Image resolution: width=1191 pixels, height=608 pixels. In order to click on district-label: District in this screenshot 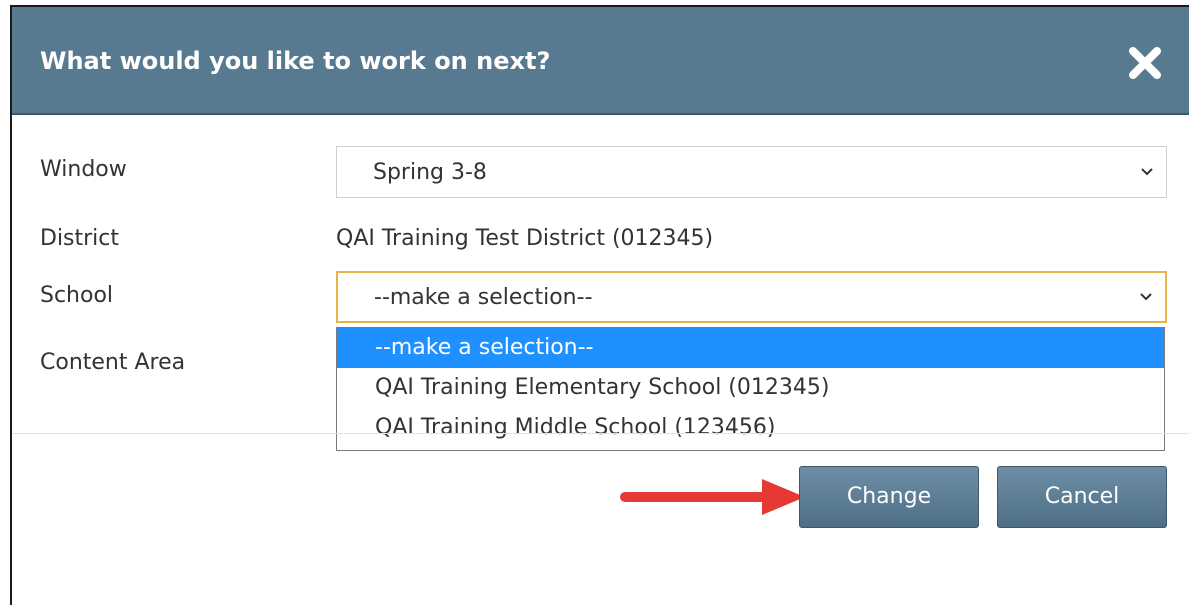, I will do `click(80, 238)`.